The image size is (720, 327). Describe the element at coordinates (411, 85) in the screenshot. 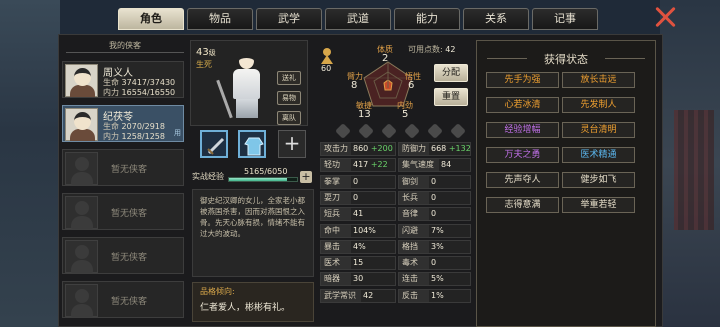

I see `wuxing-value: 6` at that location.